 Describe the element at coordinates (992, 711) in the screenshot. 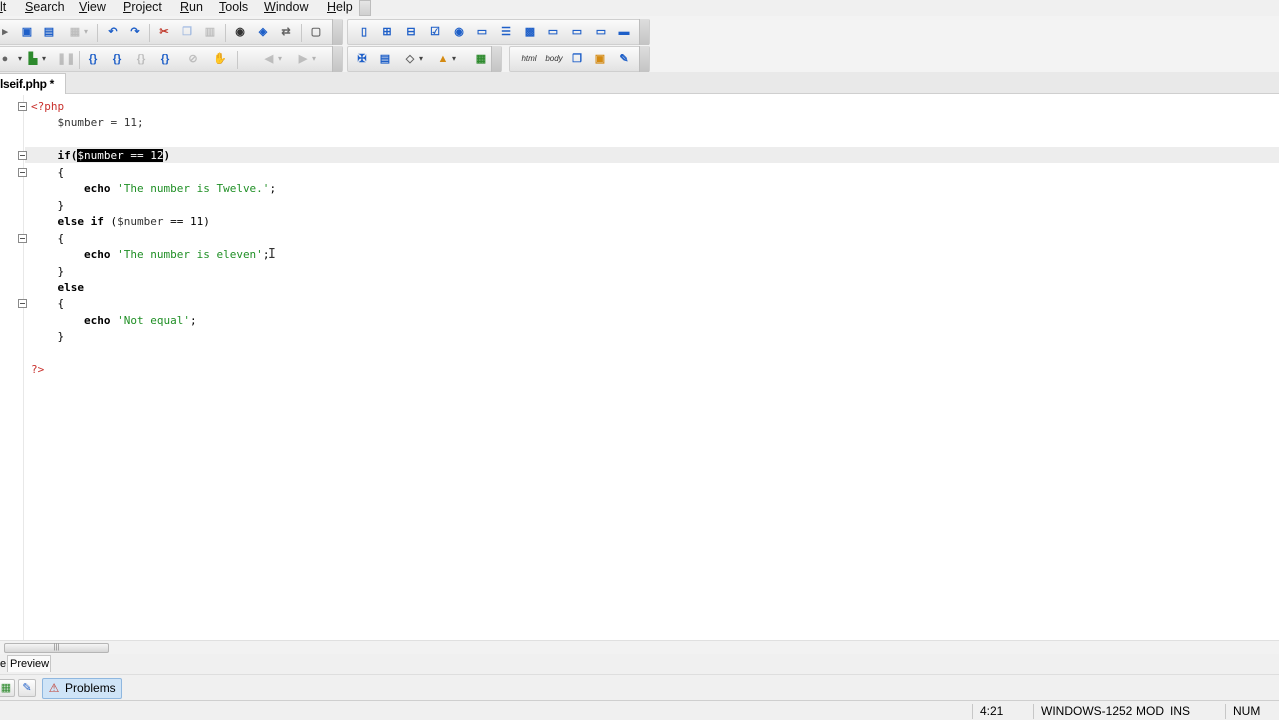

I see `status-cursor-position: 4:21` at that location.